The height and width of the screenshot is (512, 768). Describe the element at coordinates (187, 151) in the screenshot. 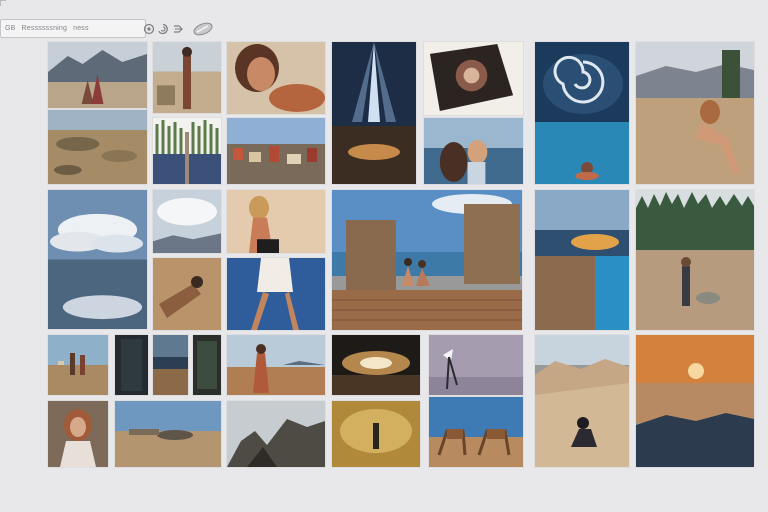

I see `gallery-thumb-tall-grass` at that location.